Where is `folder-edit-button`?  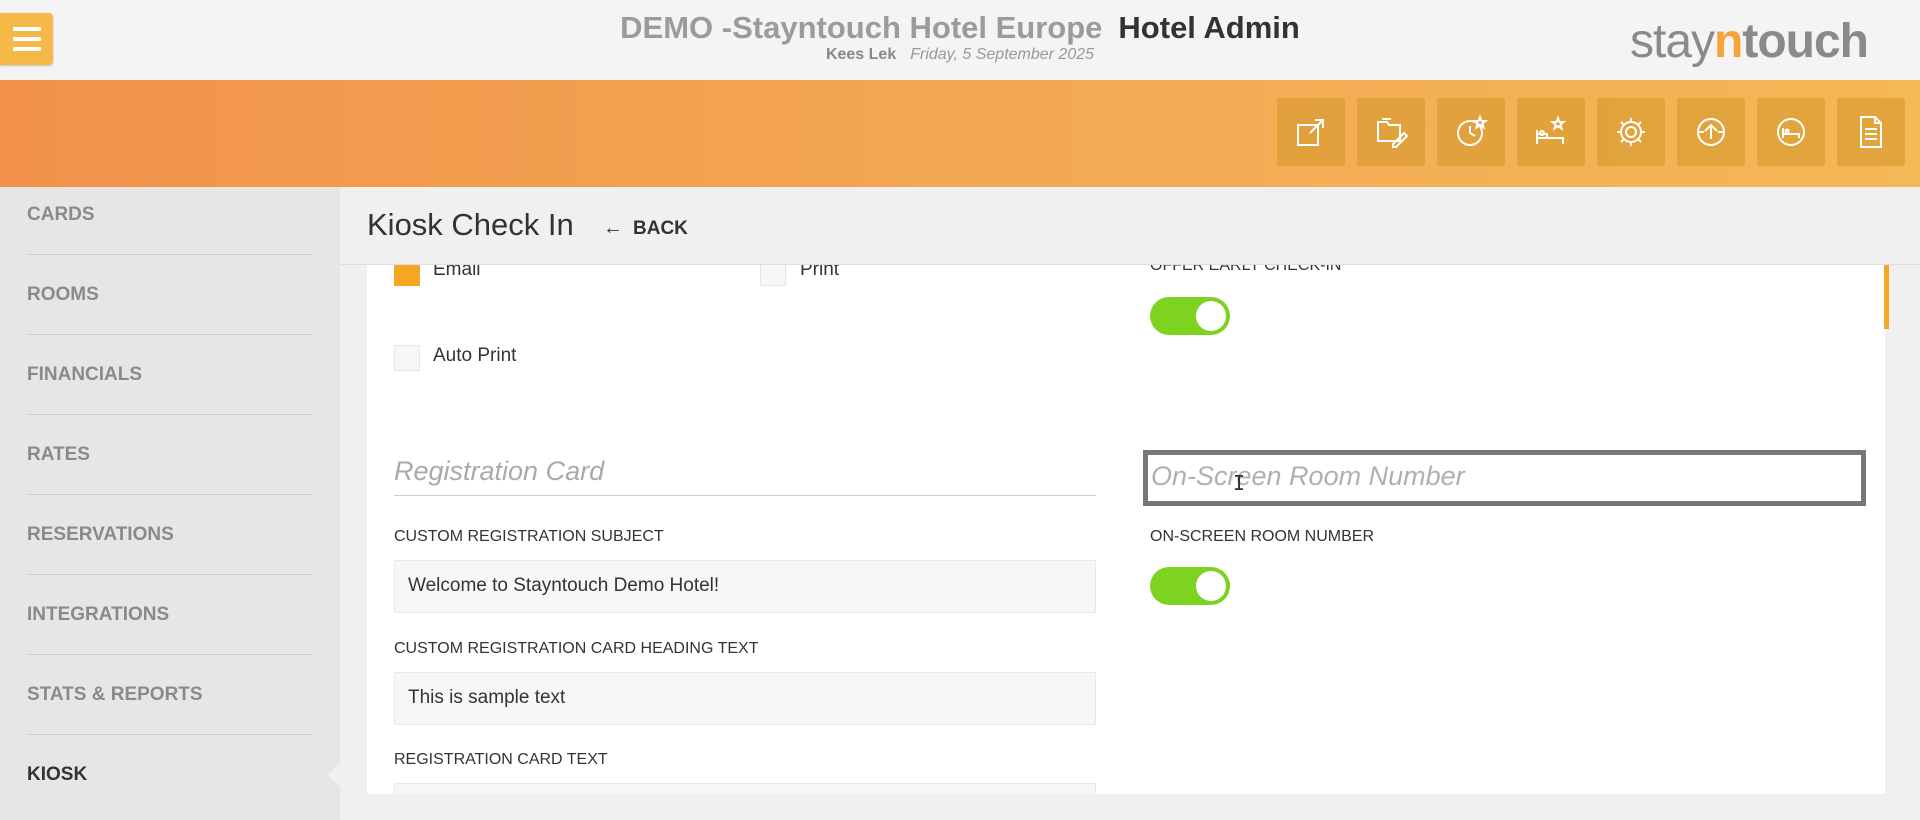 folder-edit-button is located at coordinates (1391, 132).